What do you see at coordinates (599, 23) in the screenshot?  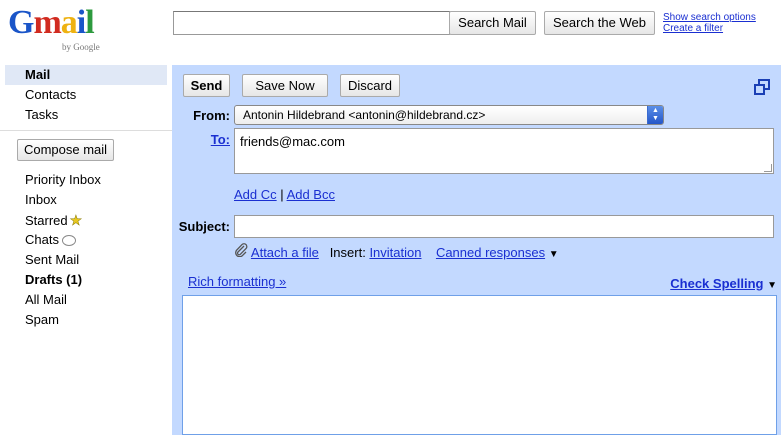 I see `search-web-button: Search the Web` at bounding box center [599, 23].